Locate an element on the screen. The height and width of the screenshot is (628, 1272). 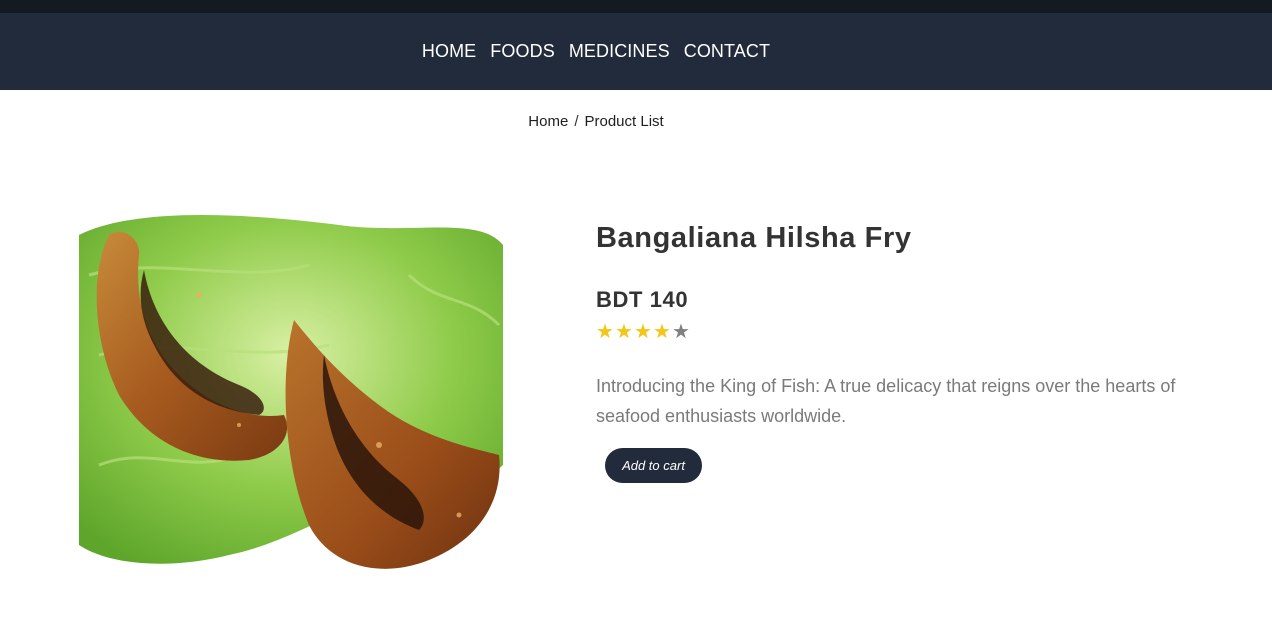
product-price: BDT 140 is located at coordinates (642, 299).